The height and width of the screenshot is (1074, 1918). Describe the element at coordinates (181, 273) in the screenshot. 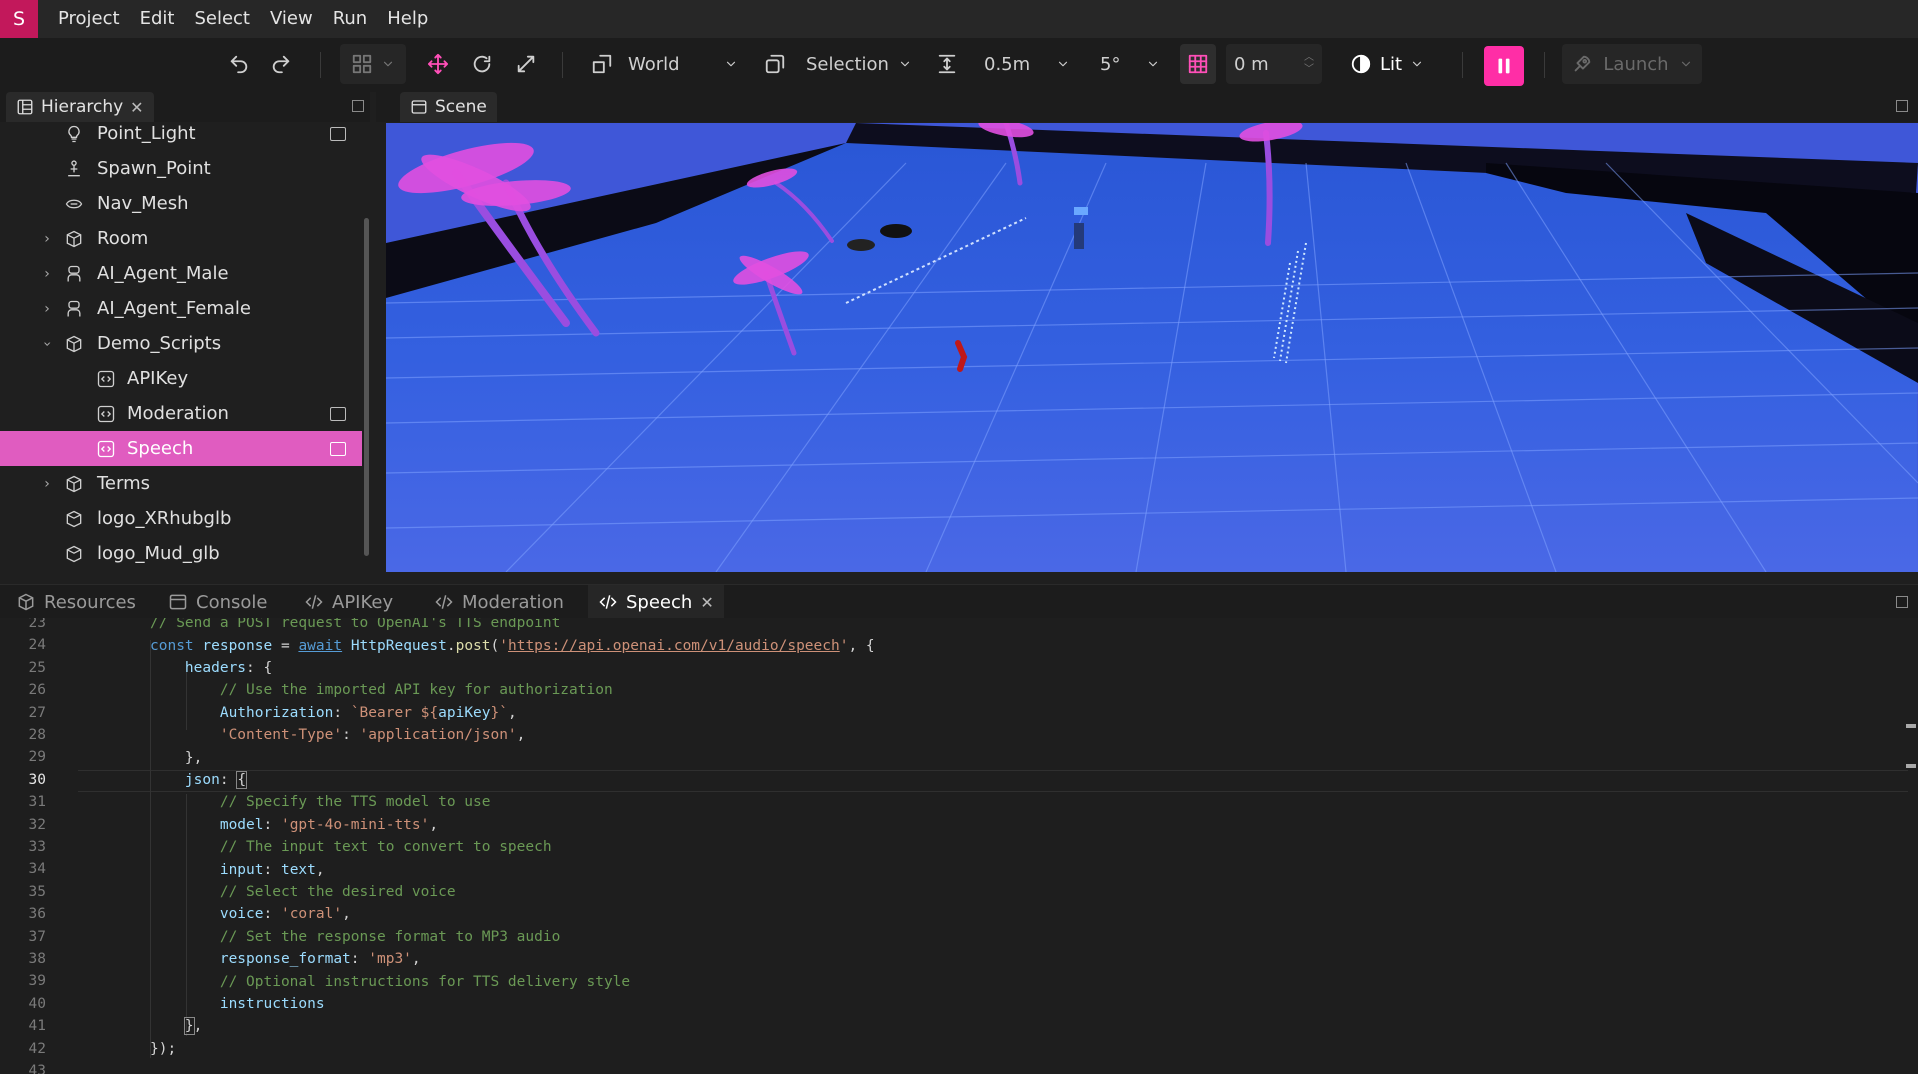

I see `tree-item-ai-agent-male: › AI_Agent_Male` at that location.